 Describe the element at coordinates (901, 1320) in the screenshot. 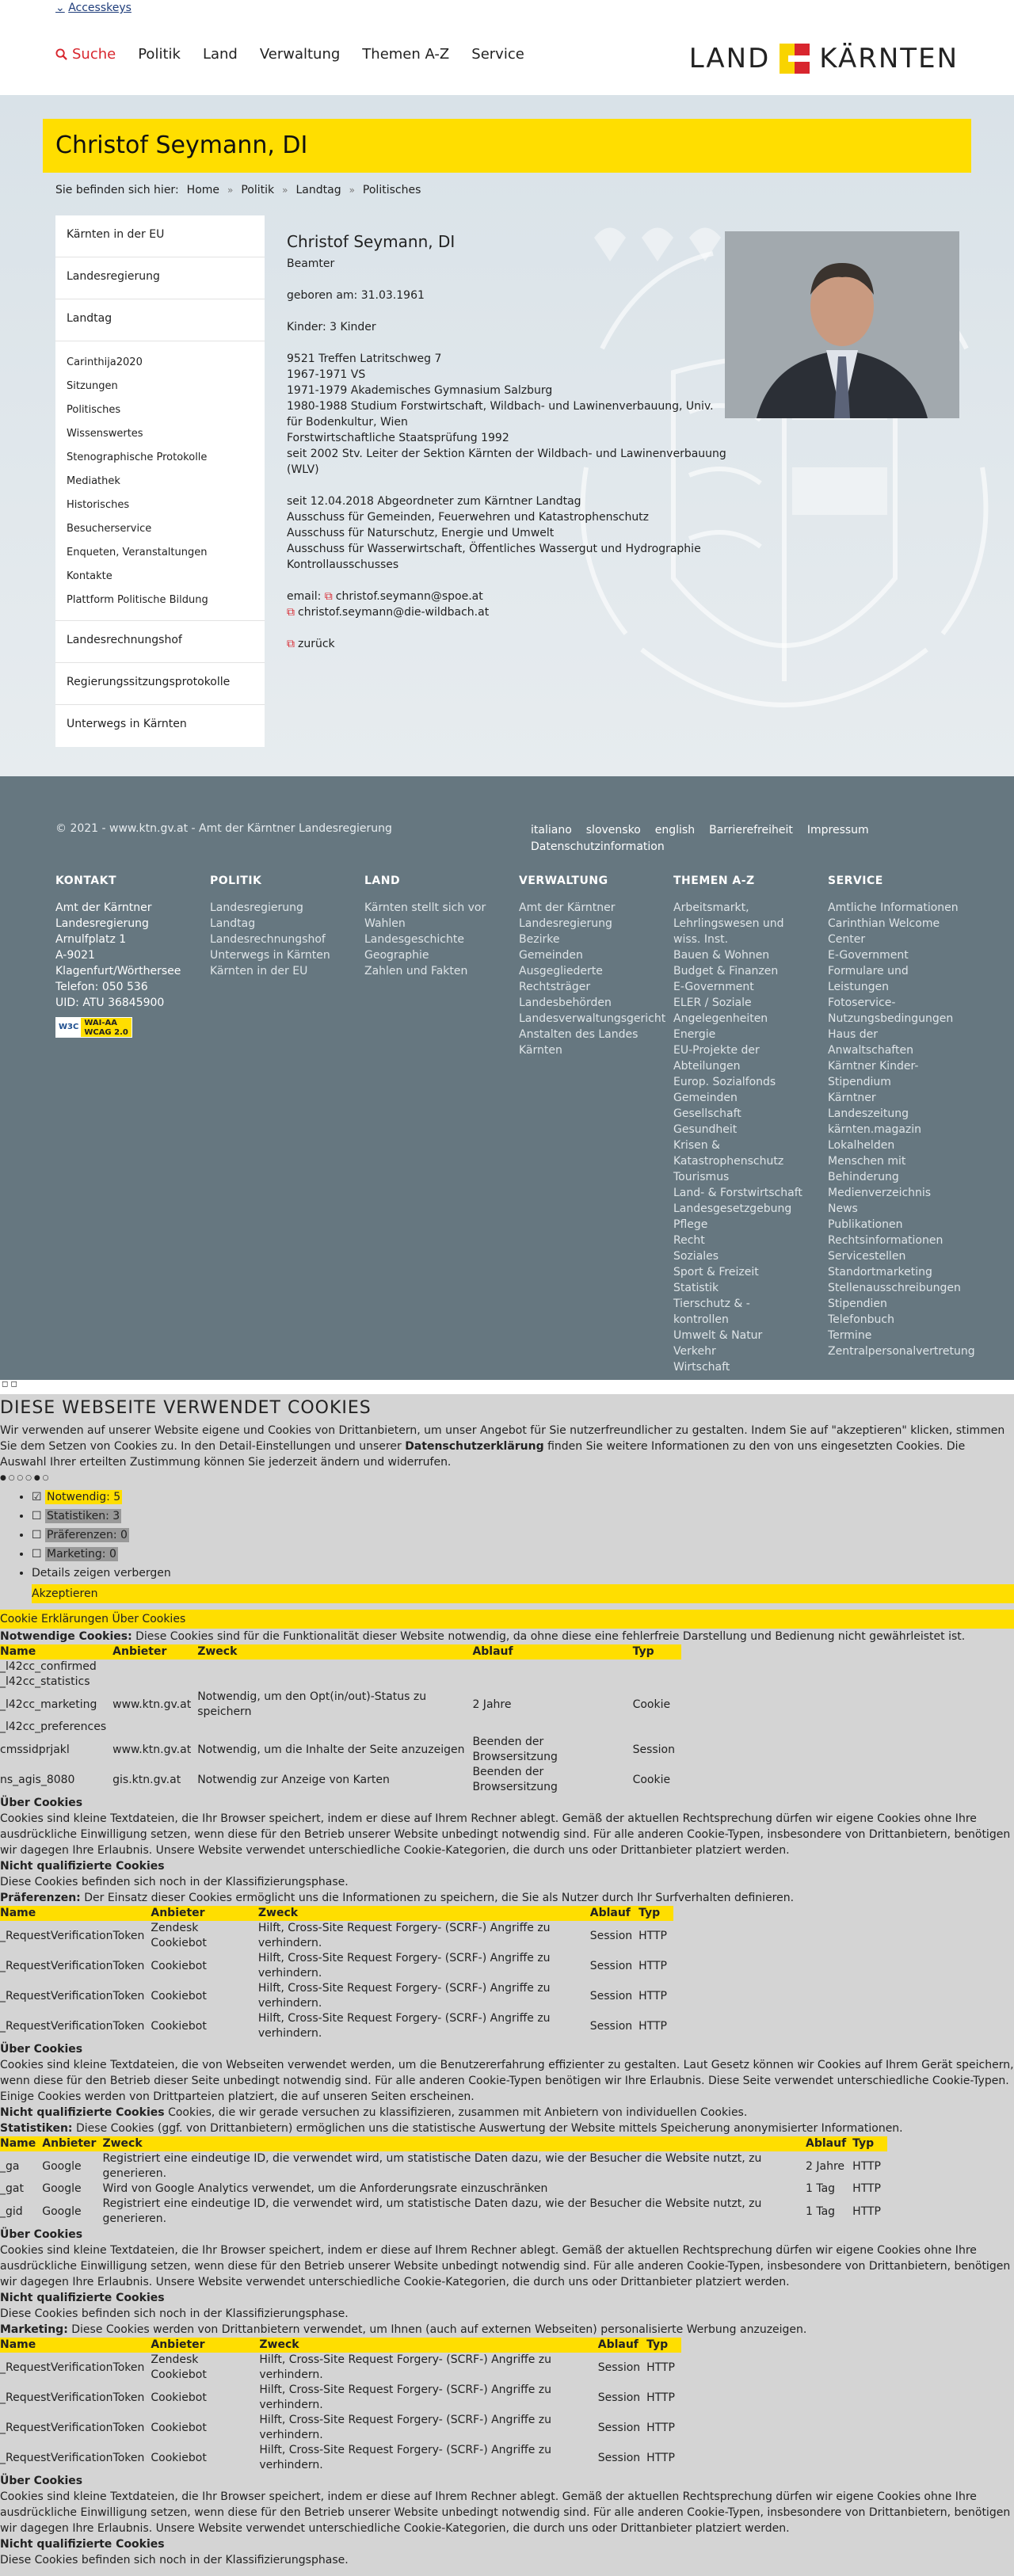

I see `footer-link: Telefonbuch` at that location.